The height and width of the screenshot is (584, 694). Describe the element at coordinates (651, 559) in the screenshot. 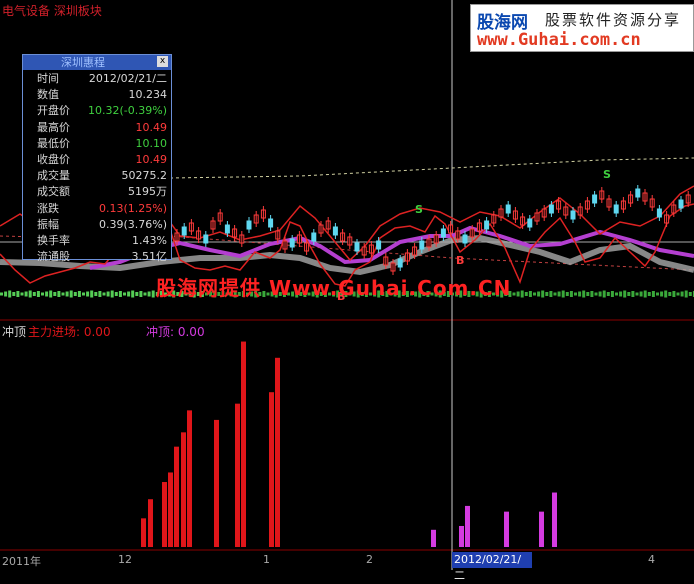

I see `axis-label: 4` at that location.